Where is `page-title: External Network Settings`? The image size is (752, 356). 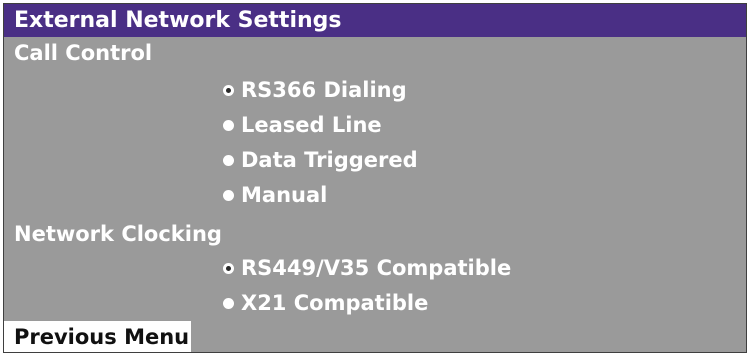 page-title: External Network Settings is located at coordinates (375, 20).